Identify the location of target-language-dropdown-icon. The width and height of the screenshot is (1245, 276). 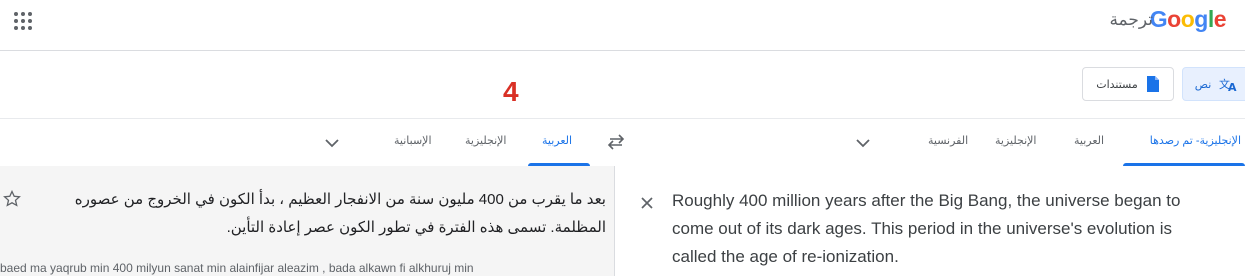
(332, 143).